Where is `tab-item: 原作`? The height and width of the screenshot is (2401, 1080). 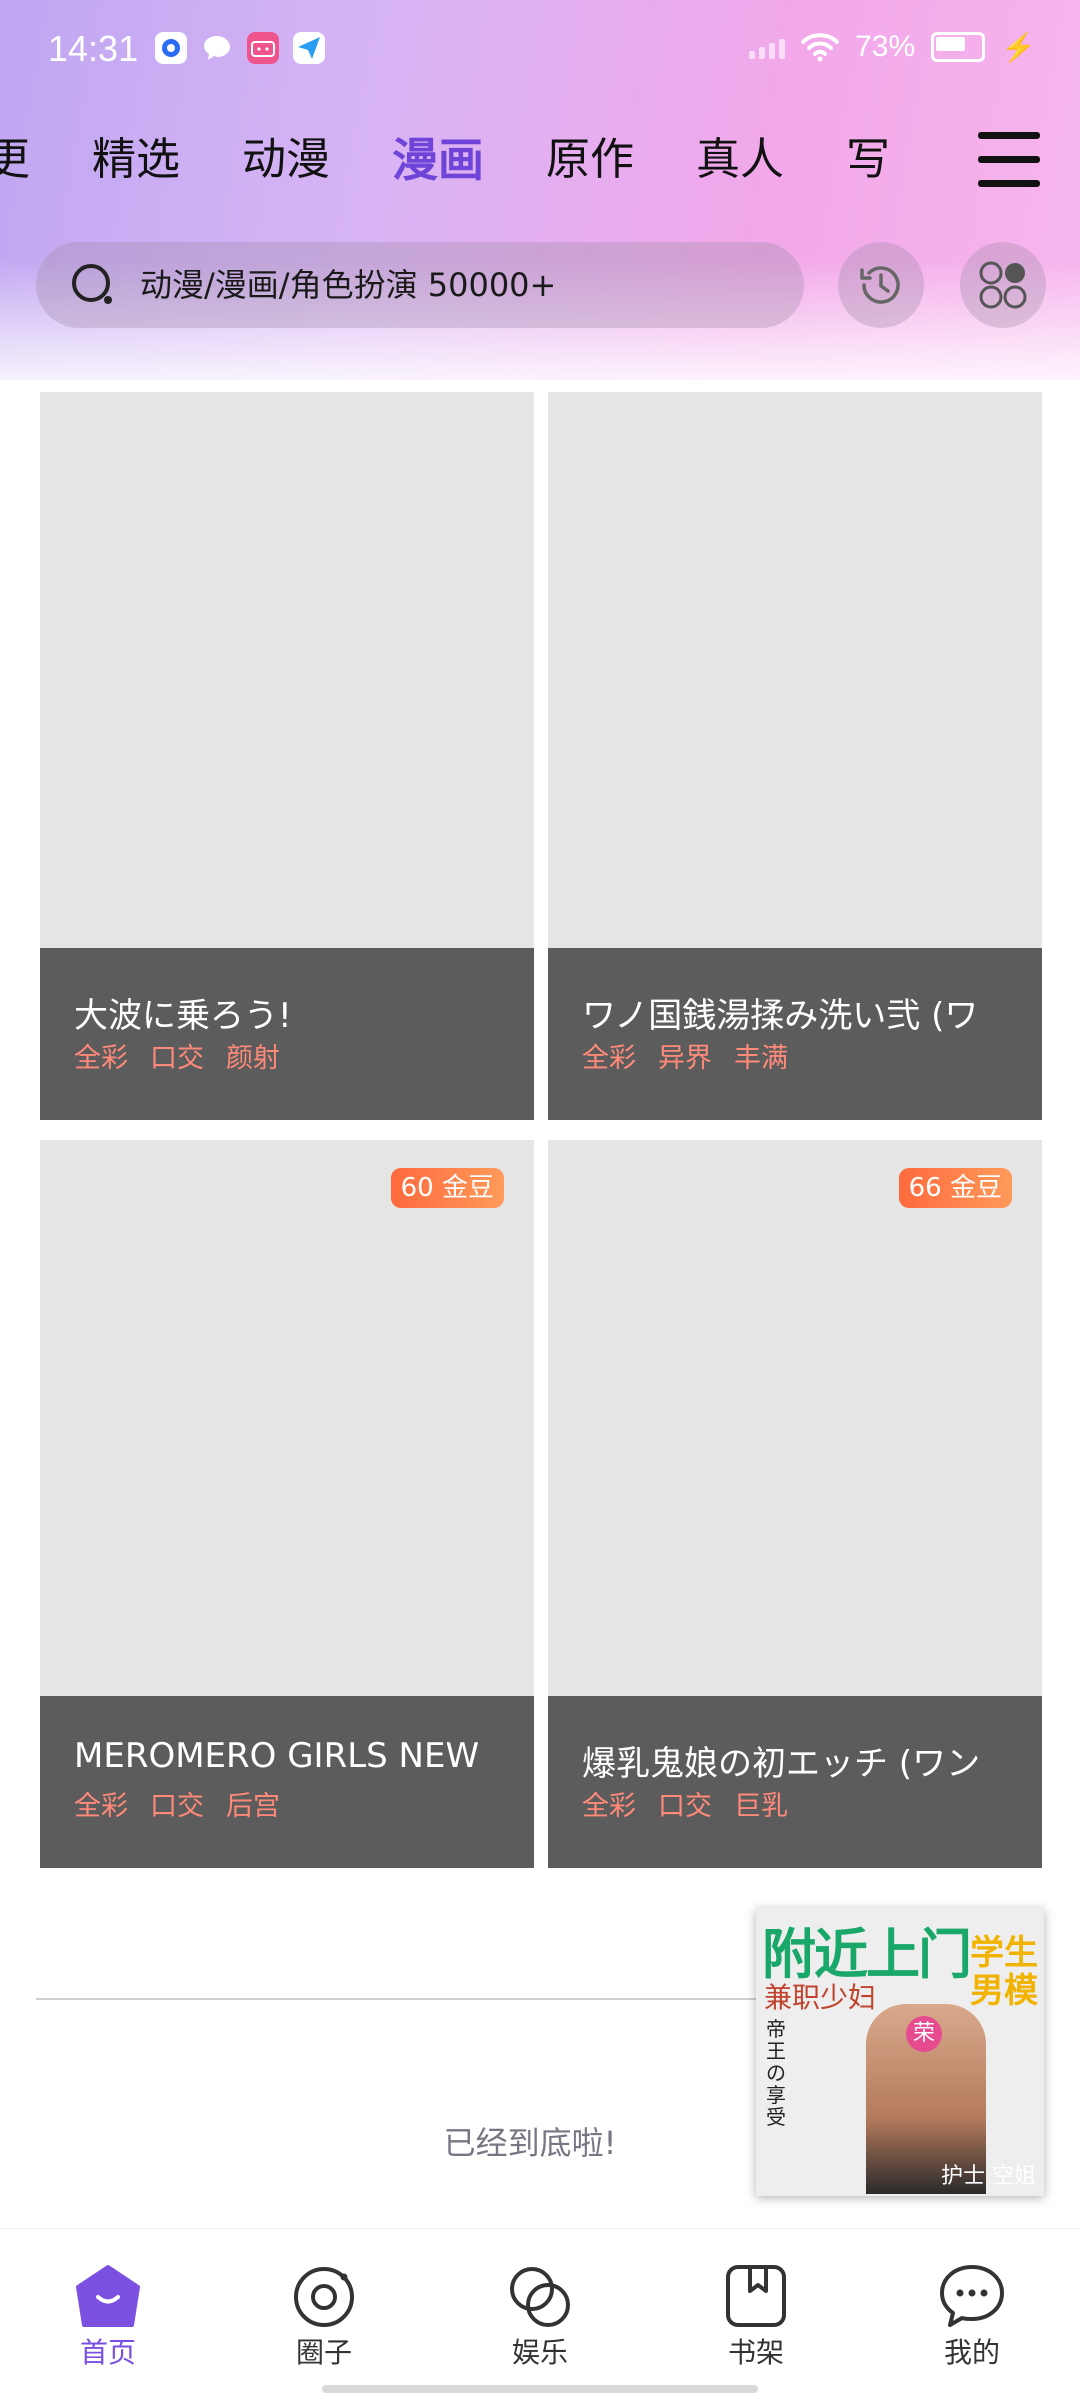
tab-item: 原作 is located at coordinates (590, 160).